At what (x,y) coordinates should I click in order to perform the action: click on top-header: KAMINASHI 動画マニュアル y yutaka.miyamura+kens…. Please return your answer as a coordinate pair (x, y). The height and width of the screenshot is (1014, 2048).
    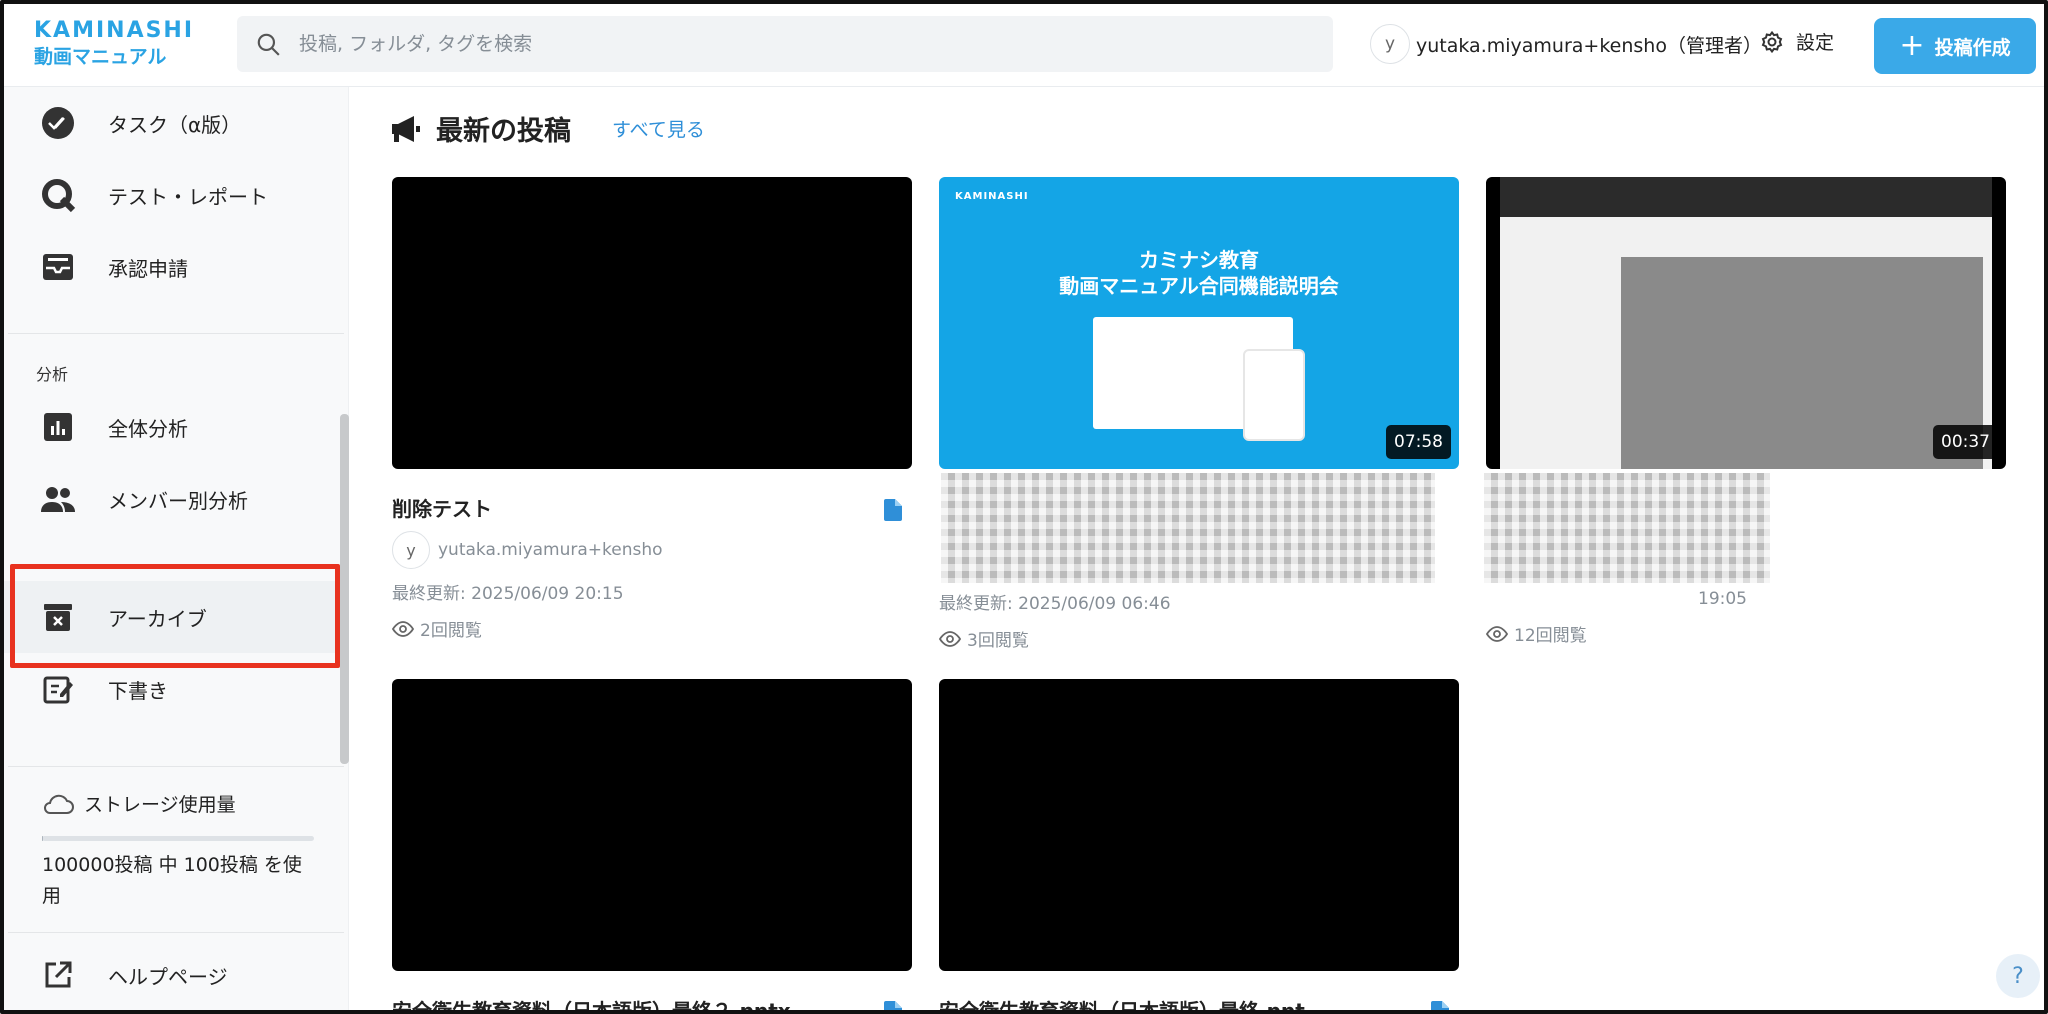
    Looking at the image, I should click on (1024, 45).